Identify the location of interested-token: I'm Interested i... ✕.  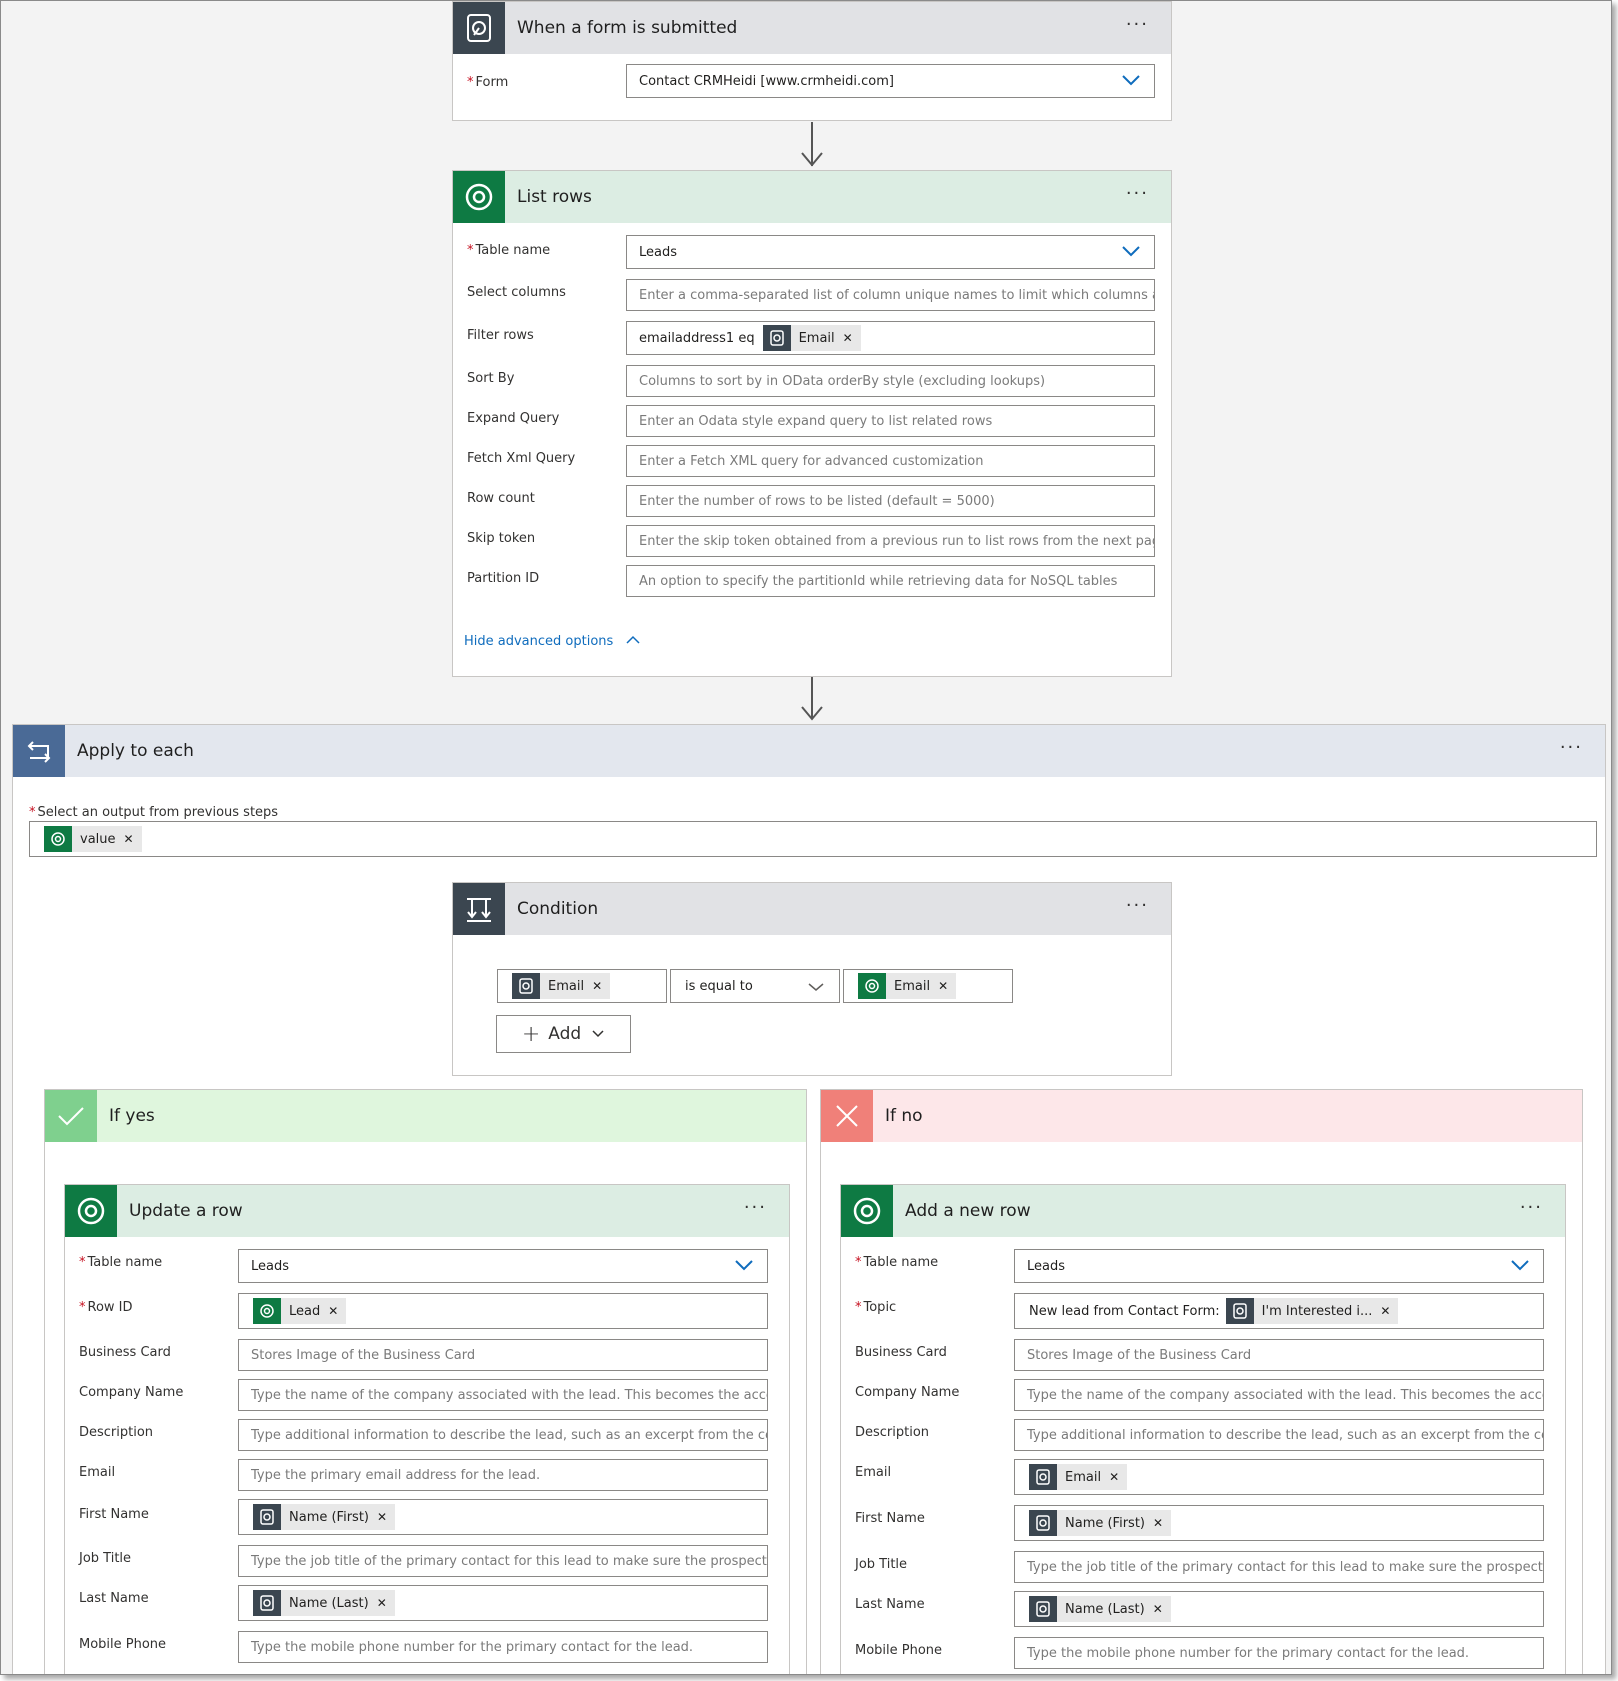
(1312, 1311).